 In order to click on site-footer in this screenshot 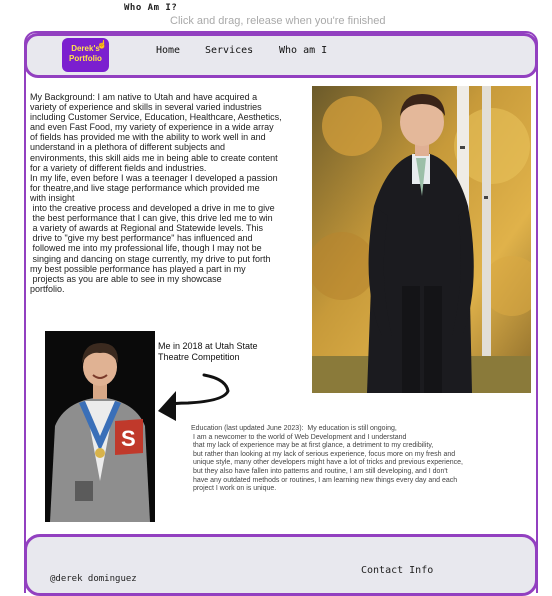, I will do `click(281, 565)`.